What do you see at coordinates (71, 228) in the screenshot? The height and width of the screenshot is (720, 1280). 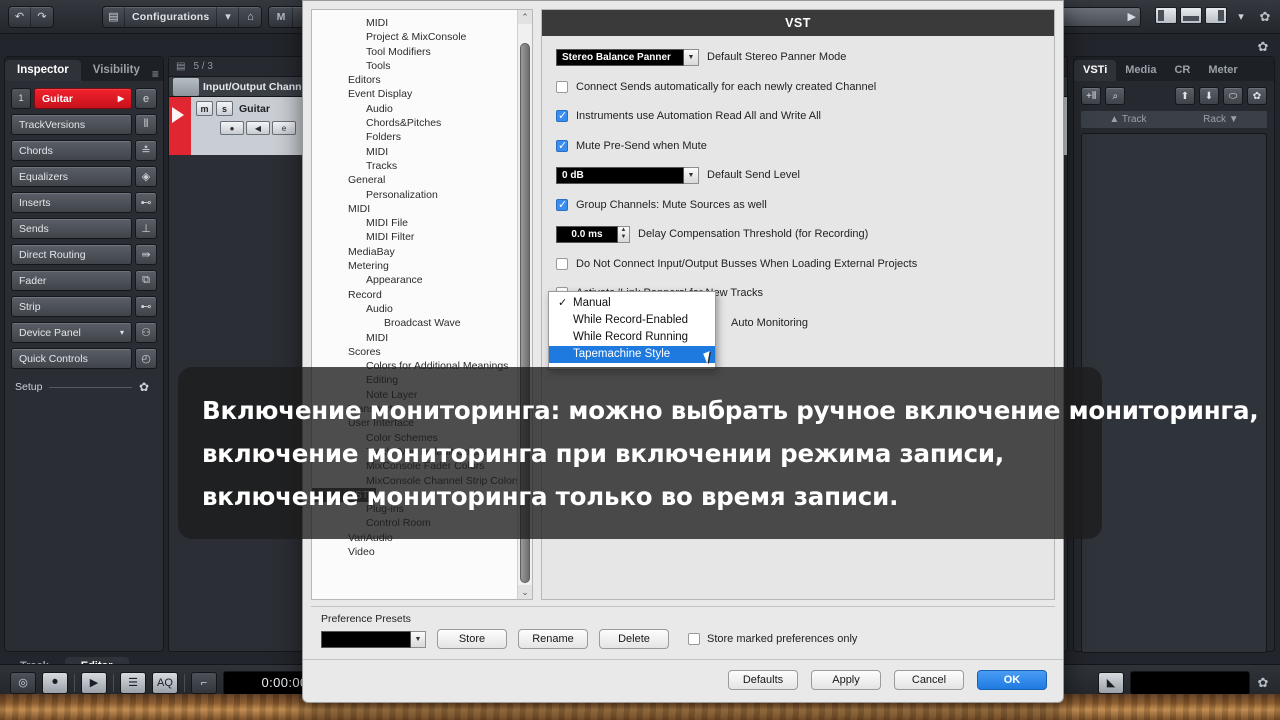 I see `inspector-label: Sends` at bounding box center [71, 228].